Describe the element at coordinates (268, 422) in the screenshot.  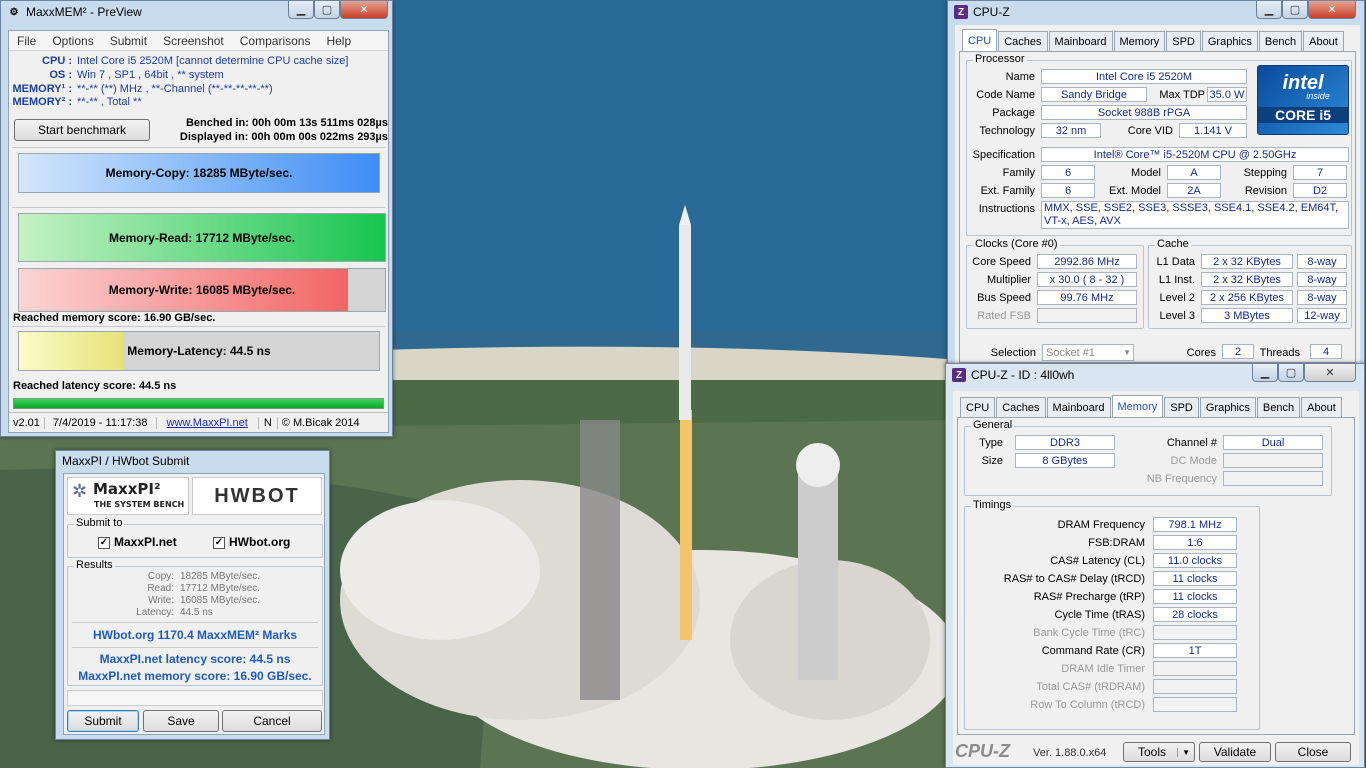
I see `n-indicator: N` at that location.